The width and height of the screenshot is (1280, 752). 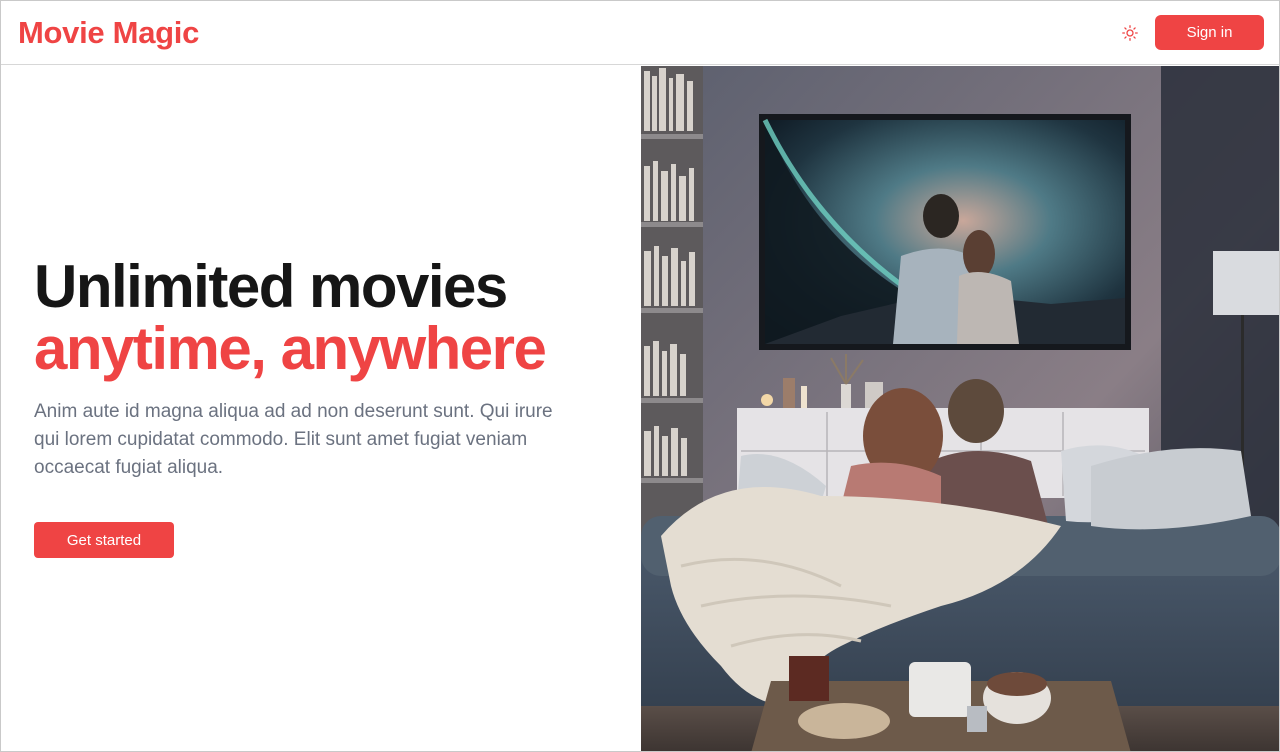 I want to click on hero-headline: Unlimited movies anytime, anywhere, so click(x=334, y=318).